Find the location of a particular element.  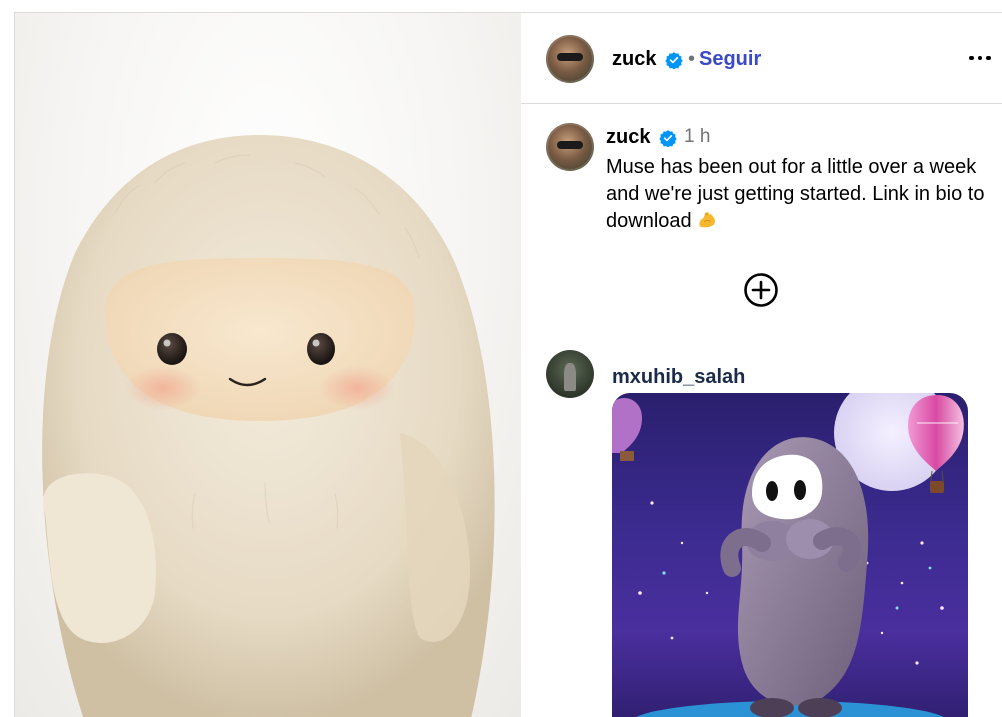

commenter-username: mxuhib_salah is located at coordinates (678, 377).